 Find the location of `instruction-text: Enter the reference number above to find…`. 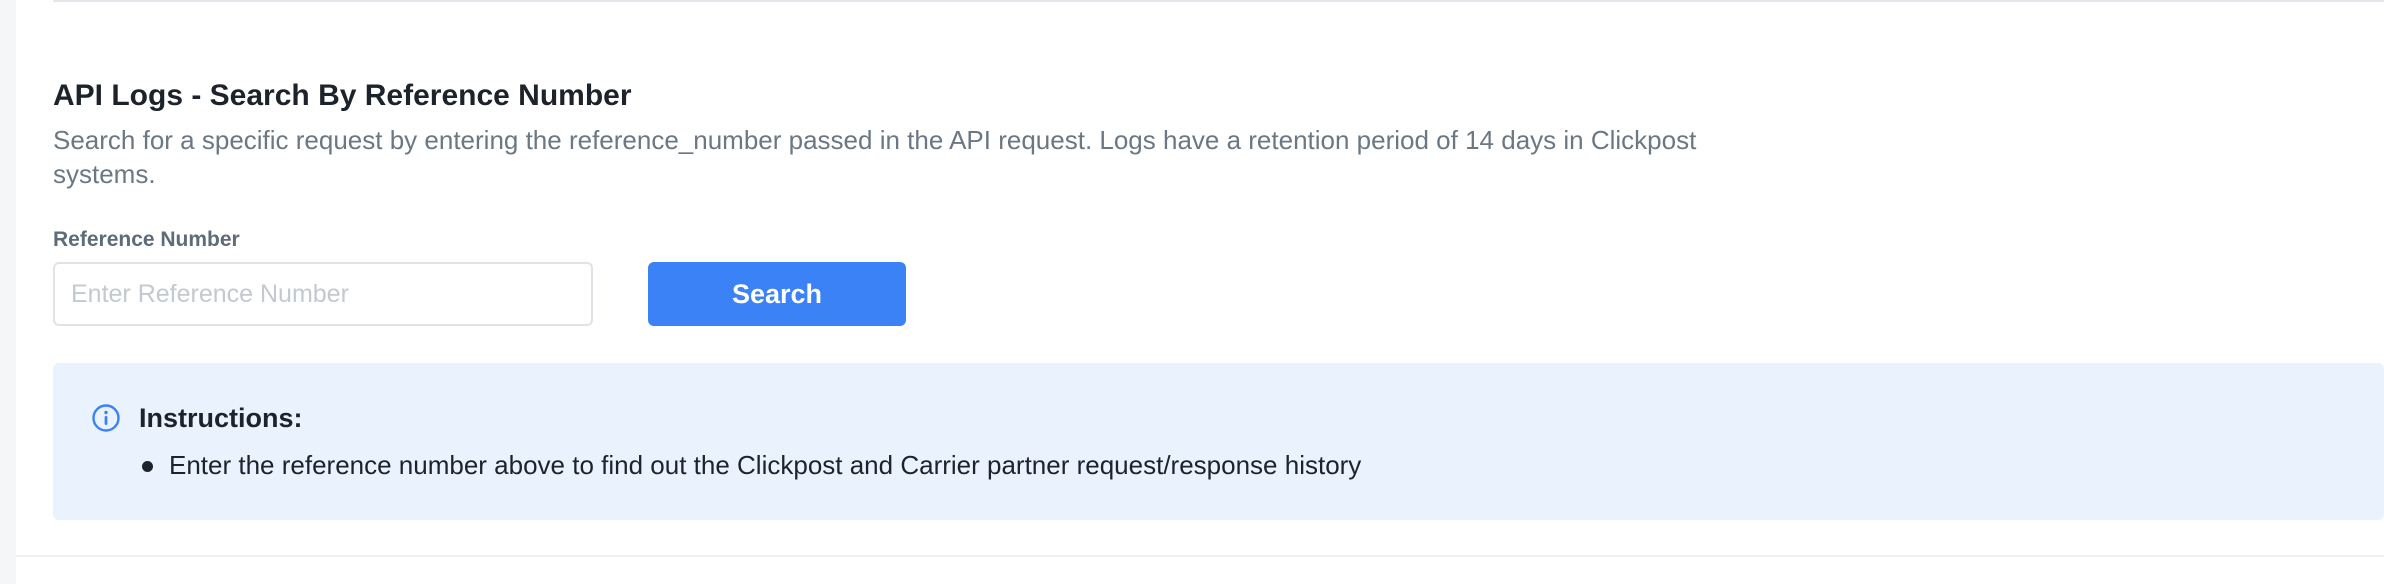

instruction-text: Enter the reference number above to find… is located at coordinates (765, 465).